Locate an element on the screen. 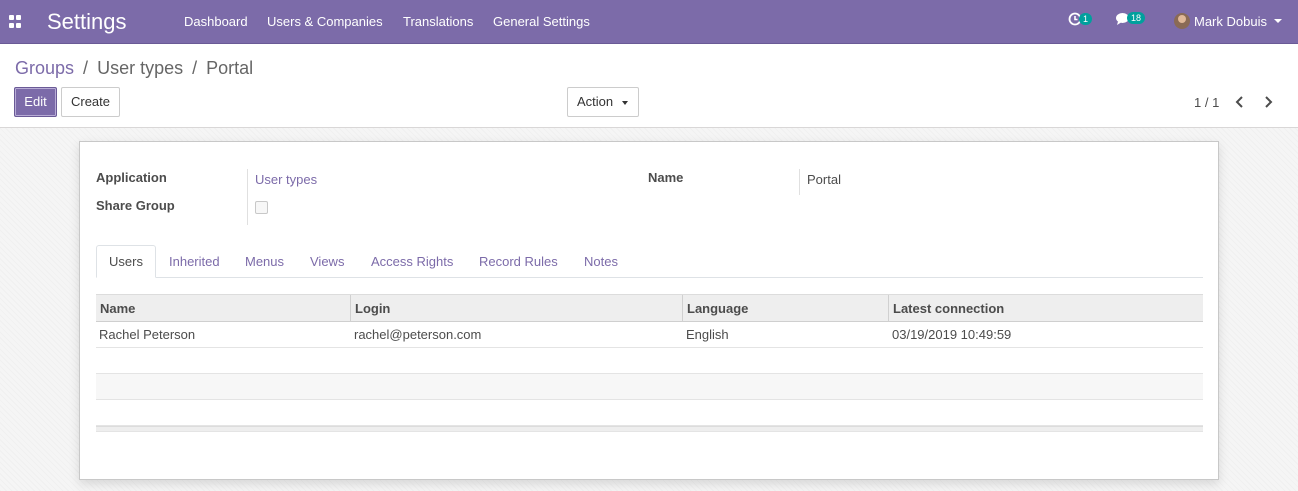  tab-access-rights: Access Rights is located at coordinates (412, 261).